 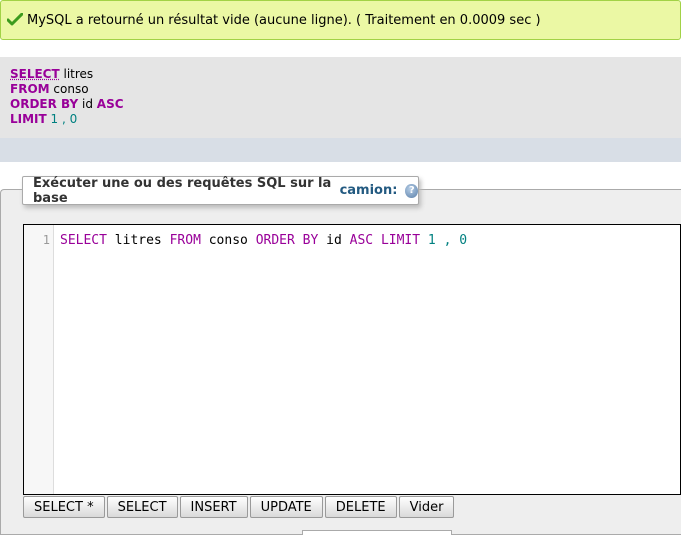 I want to click on select-star-button: SELECT *, so click(x=64, y=507).